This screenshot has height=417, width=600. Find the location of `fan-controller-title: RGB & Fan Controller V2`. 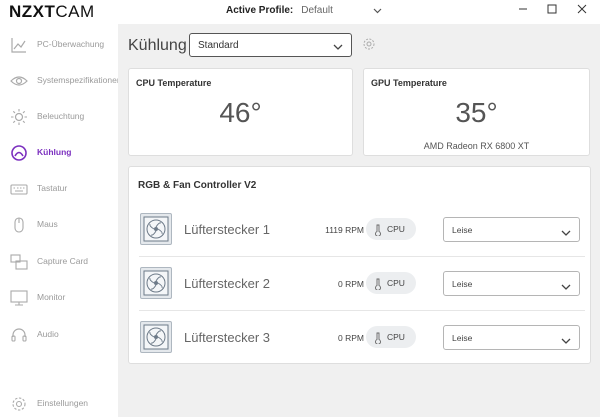

fan-controller-title: RGB & Fan Controller V2 is located at coordinates (197, 185).